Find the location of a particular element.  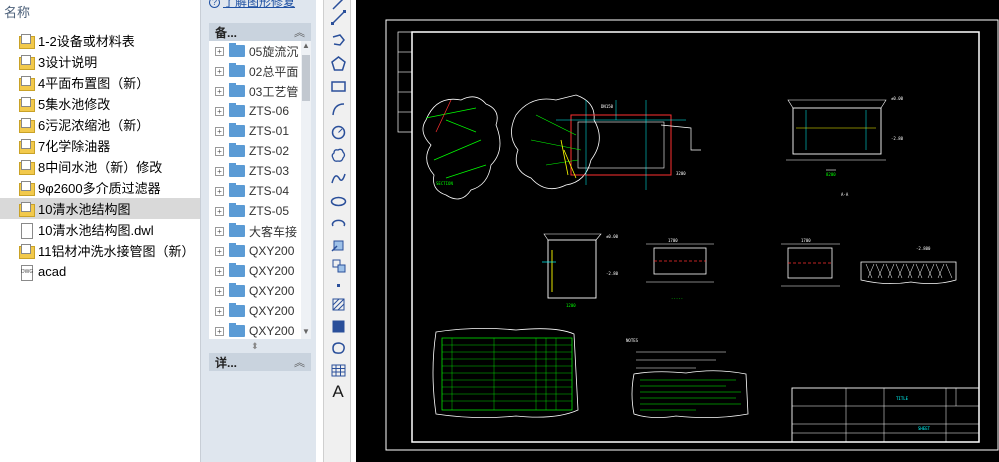

file-item-label: 4平面布置图（新） is located at coordinates (94, 83).